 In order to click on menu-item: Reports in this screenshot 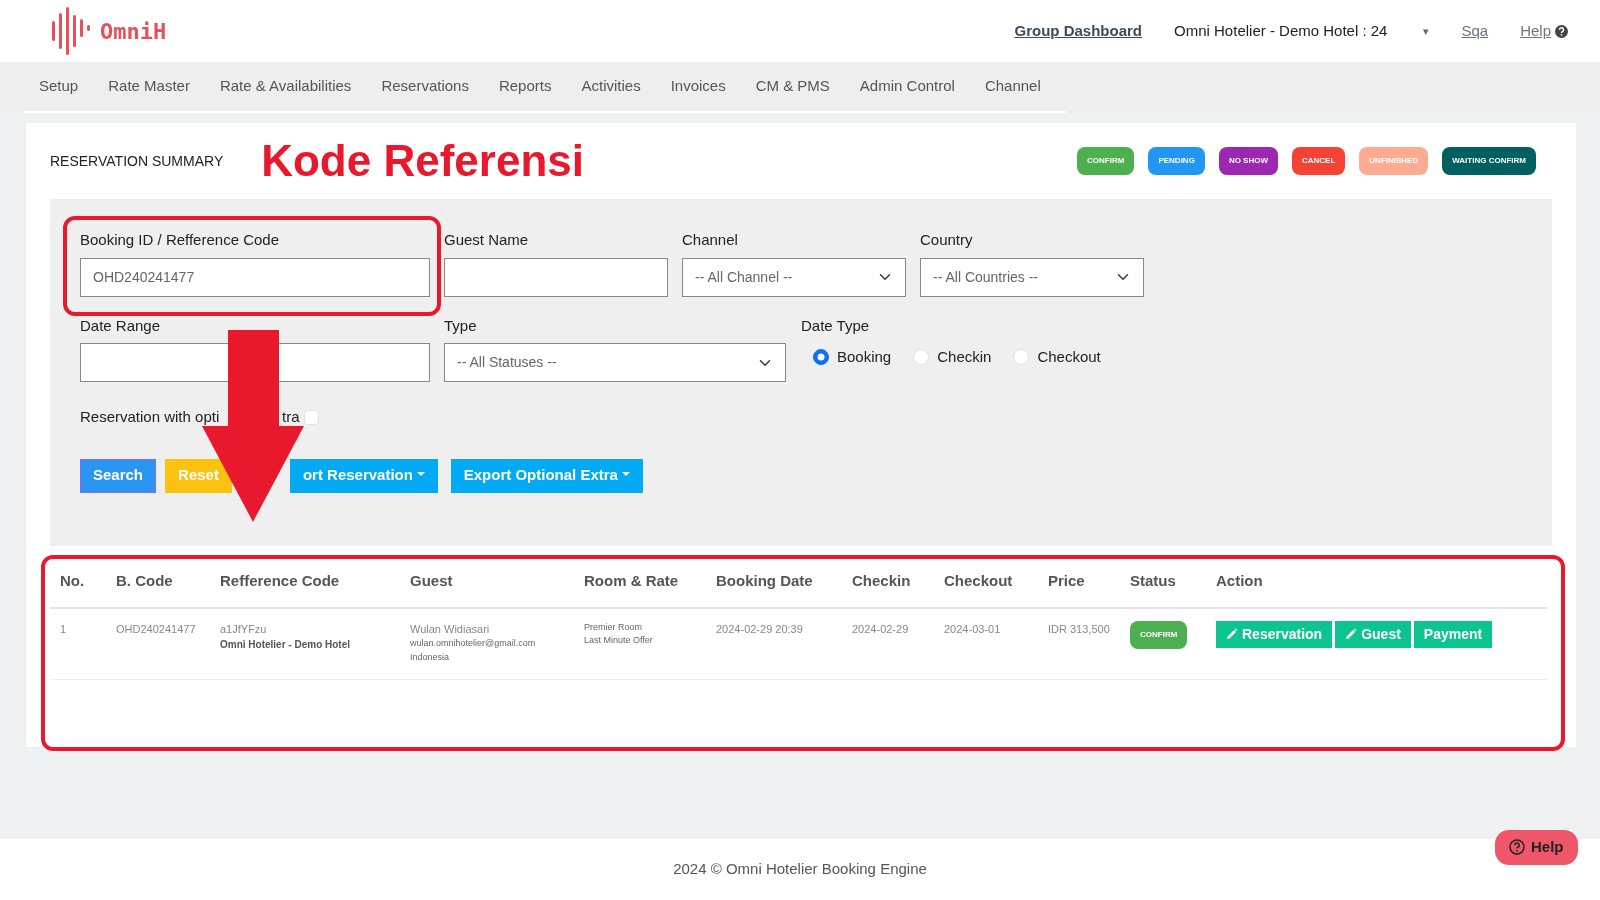, I will do `click(525, 86)`.